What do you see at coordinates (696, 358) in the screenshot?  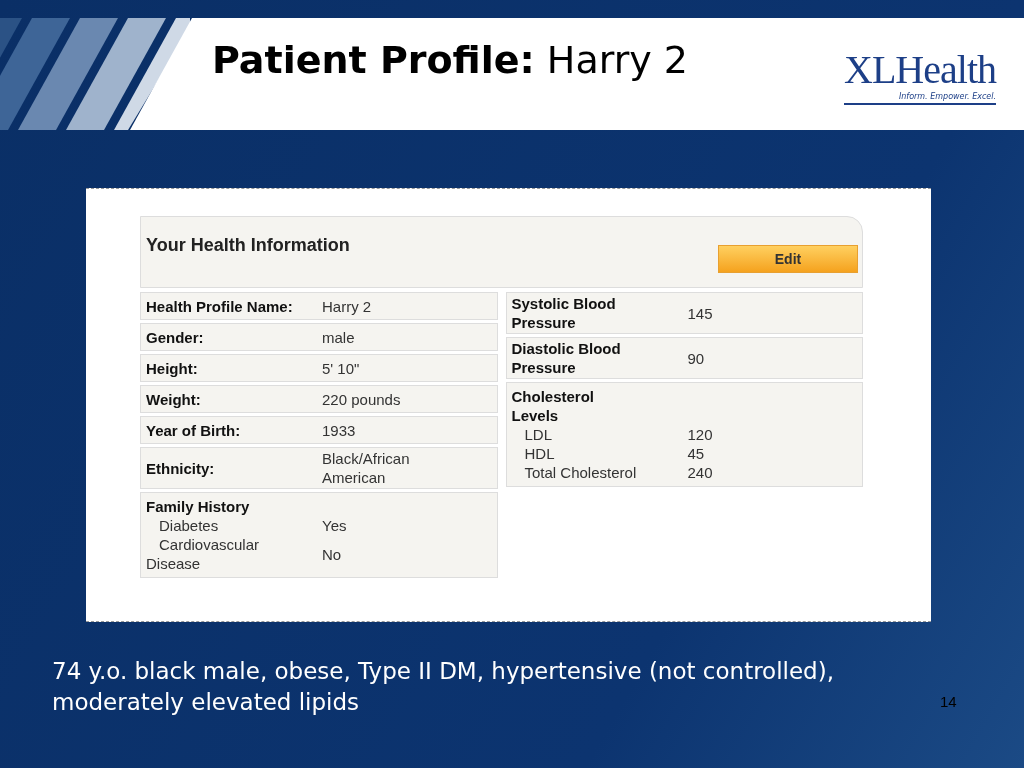 I see `field-value: 90` at bounding box center [696, 358].